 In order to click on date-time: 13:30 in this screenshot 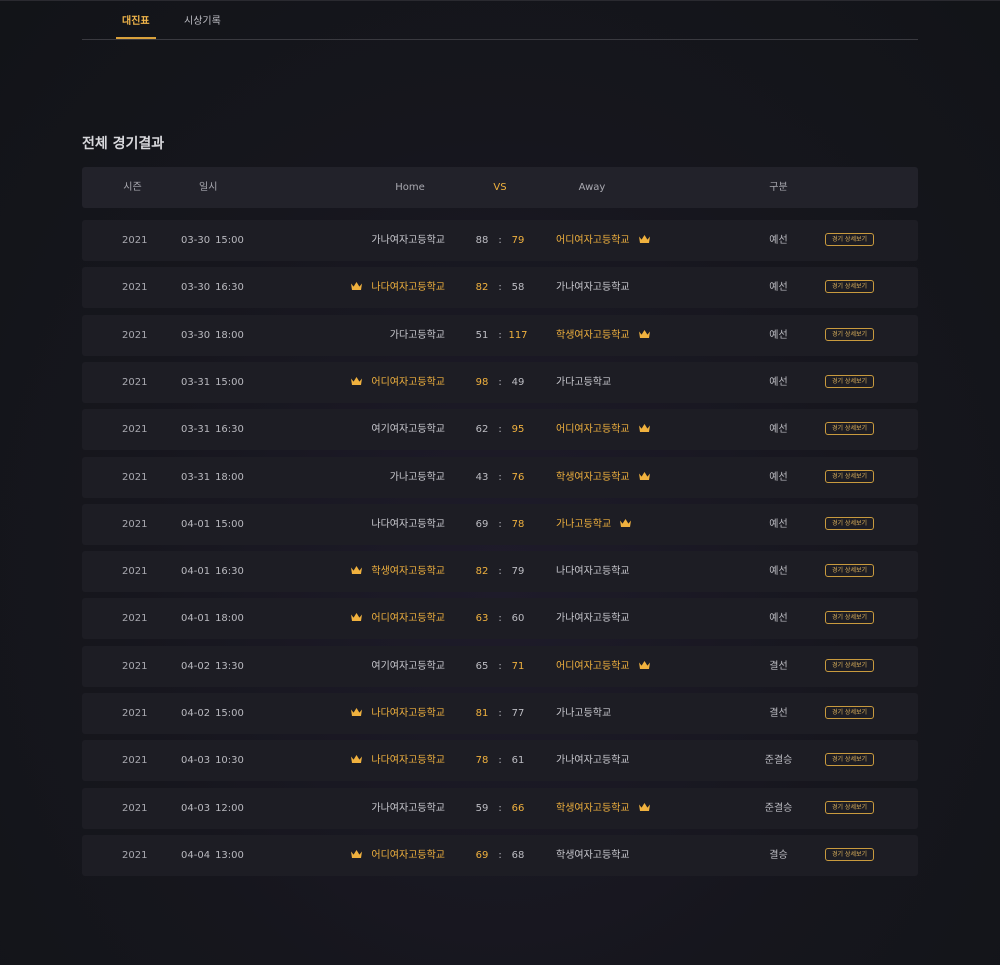, I will do `click(229, 666)`.